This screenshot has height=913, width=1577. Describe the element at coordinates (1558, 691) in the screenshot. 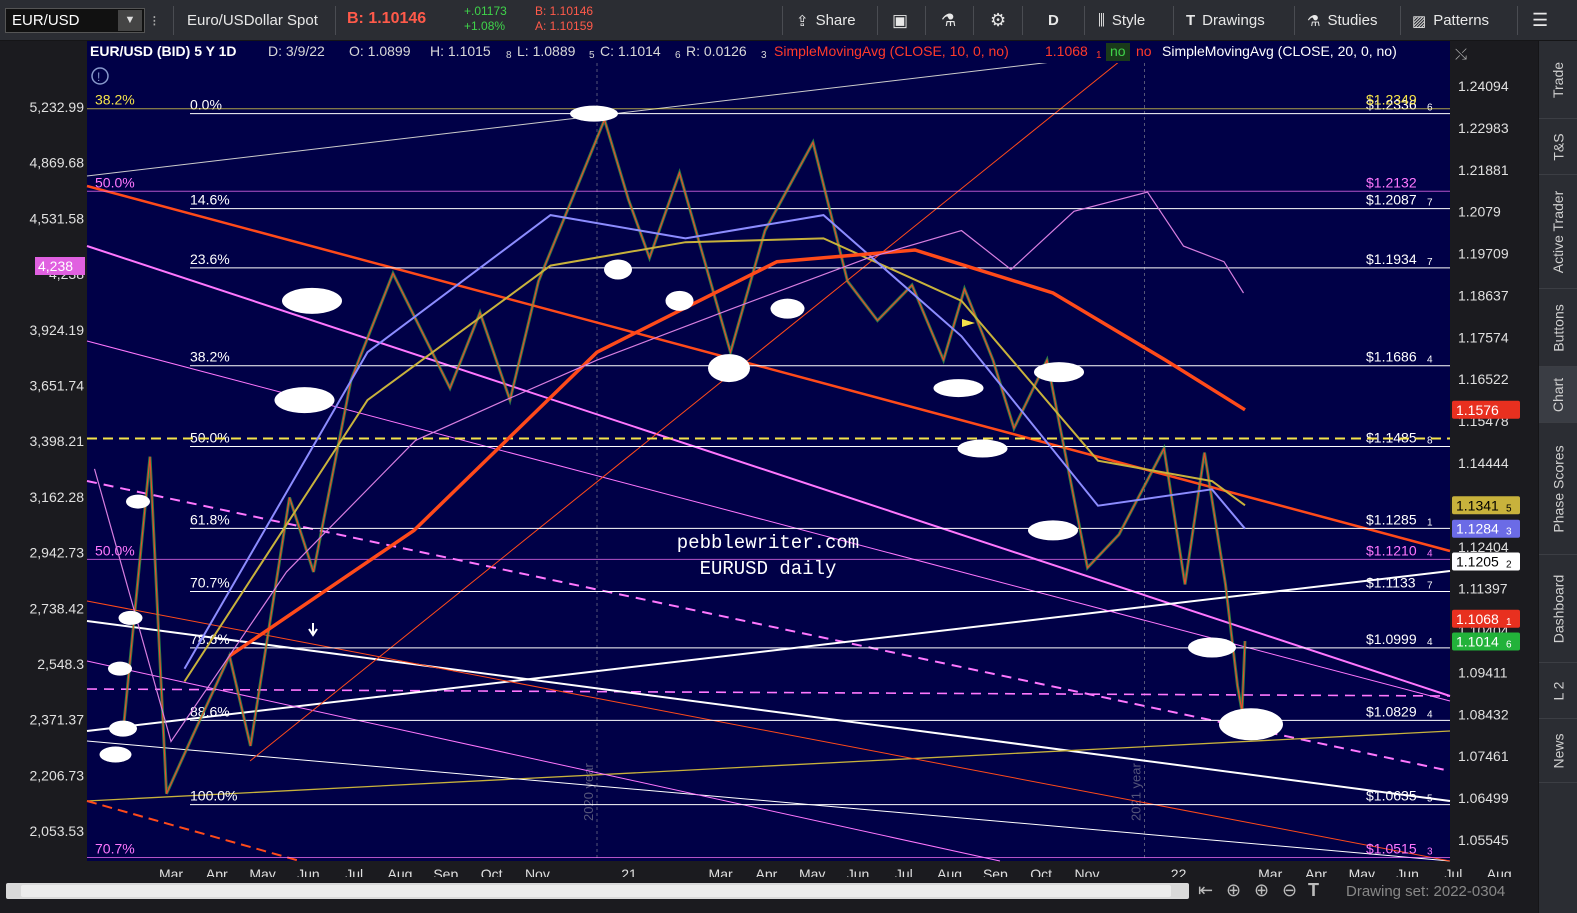

I see `sidebar-tab-l-2: L 2` at that location.